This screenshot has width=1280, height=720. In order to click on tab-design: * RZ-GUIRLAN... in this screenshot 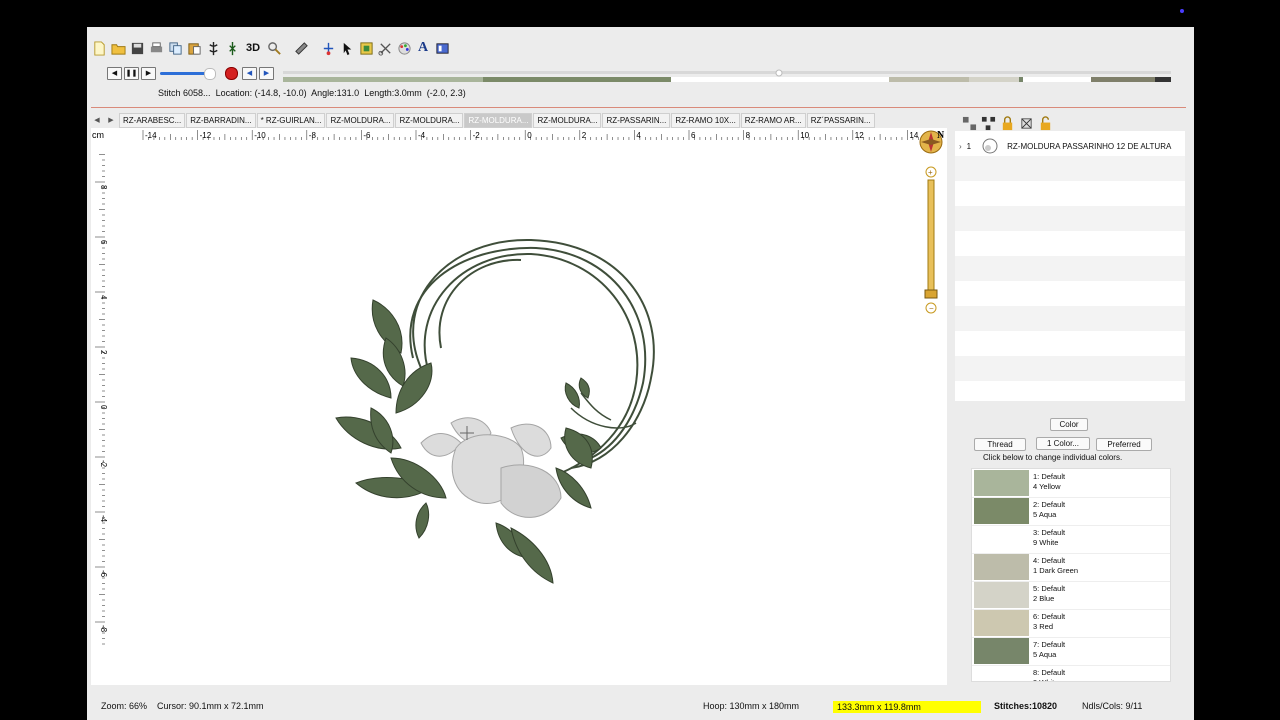, I will do `click(291, 120)`.